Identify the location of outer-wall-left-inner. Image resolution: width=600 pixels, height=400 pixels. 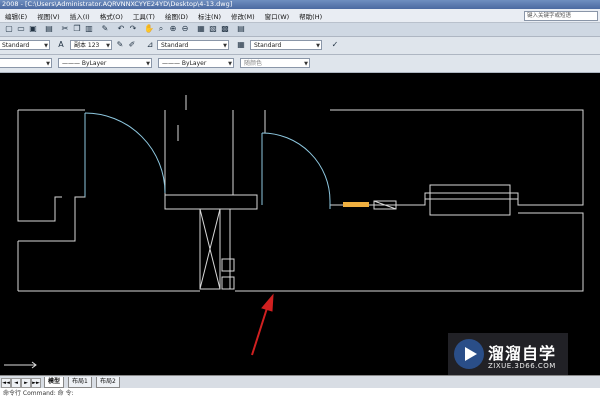
(52, 177).